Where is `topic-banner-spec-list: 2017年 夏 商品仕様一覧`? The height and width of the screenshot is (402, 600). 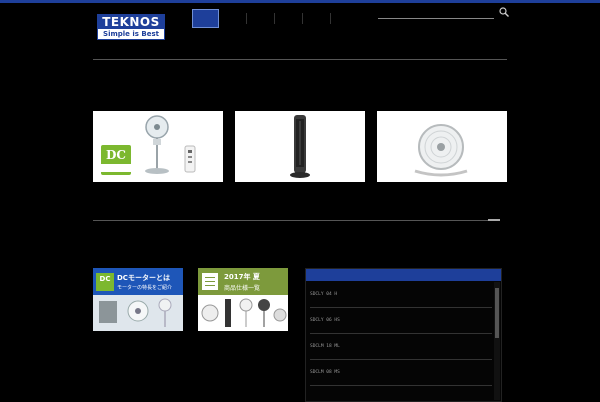
topic-banner-spec-list: 2017年 夏 商品仕様一覧 is located at coordinates (243, 299).